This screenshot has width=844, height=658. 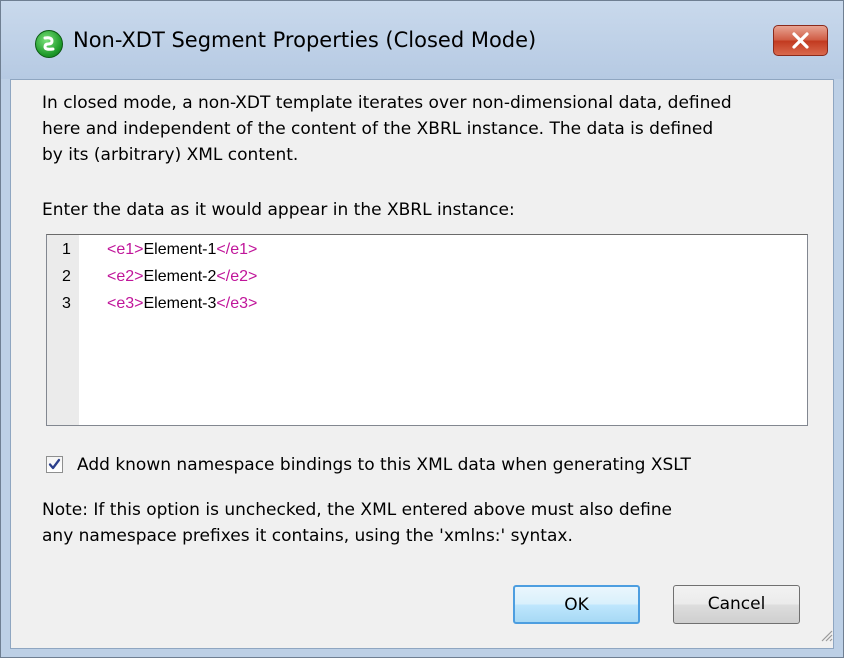 I want to click on altova-app-icon, so click(x=49, y=44).